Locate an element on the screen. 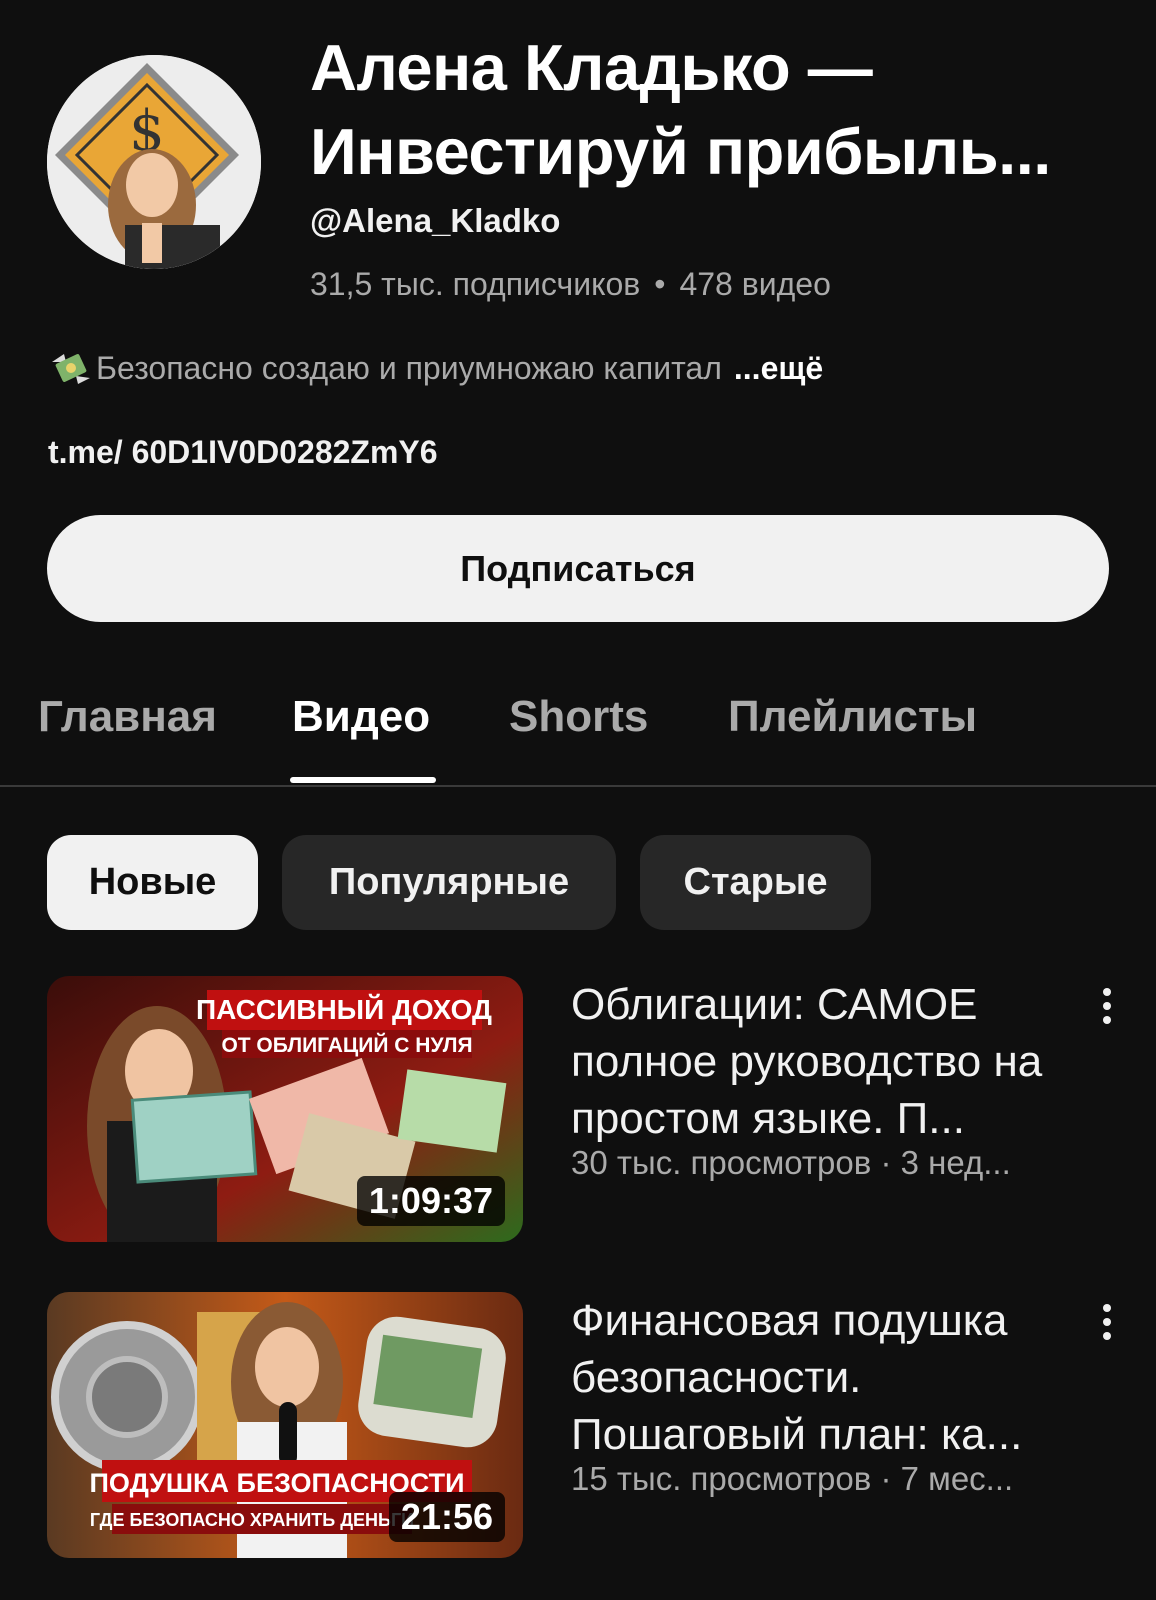 The height and width of the screenshot is (1600, 1156). chip-oldest: Старые is located at coordinates (755, 882).